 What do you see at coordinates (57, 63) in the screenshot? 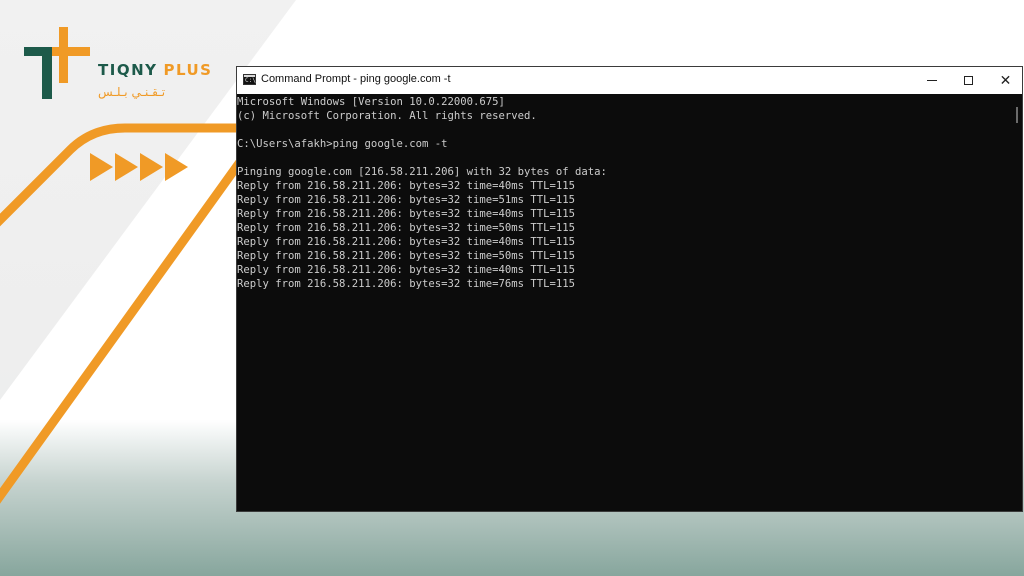
I see `logo-t-plus-icon` at bounding box center [57, 63].